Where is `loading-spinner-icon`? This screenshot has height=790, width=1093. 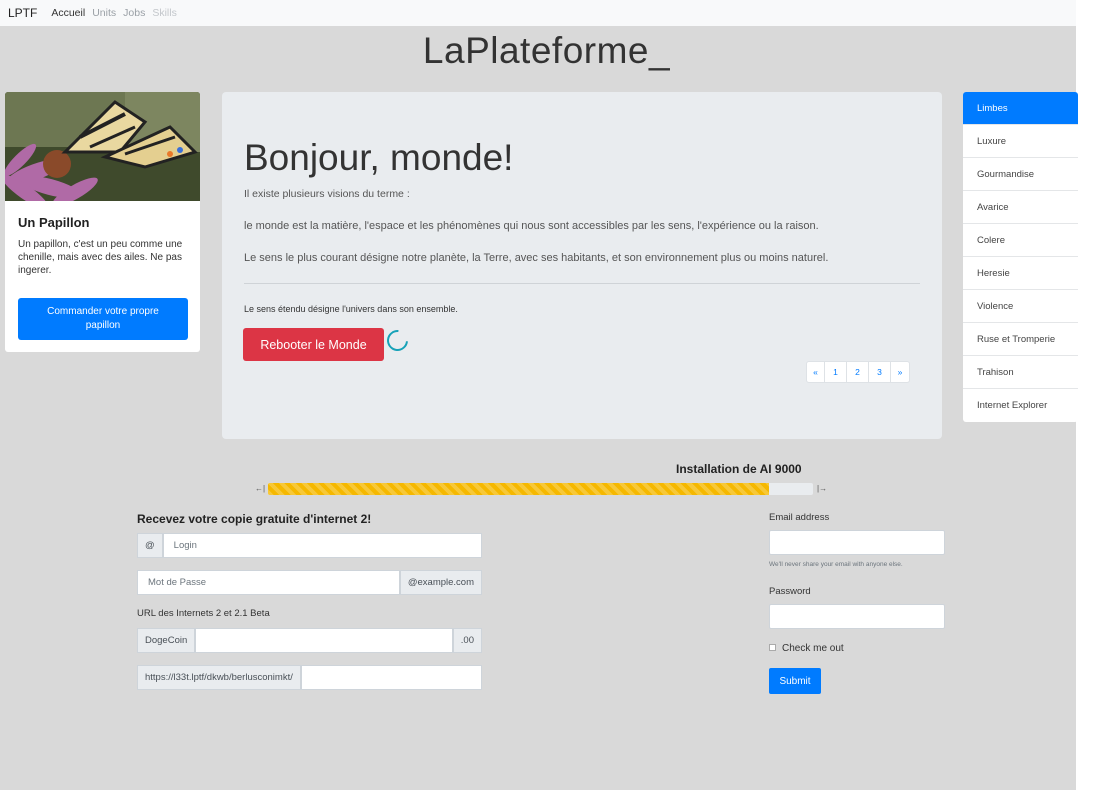 loading-spinner-icon is located at coordinates (397, 340).